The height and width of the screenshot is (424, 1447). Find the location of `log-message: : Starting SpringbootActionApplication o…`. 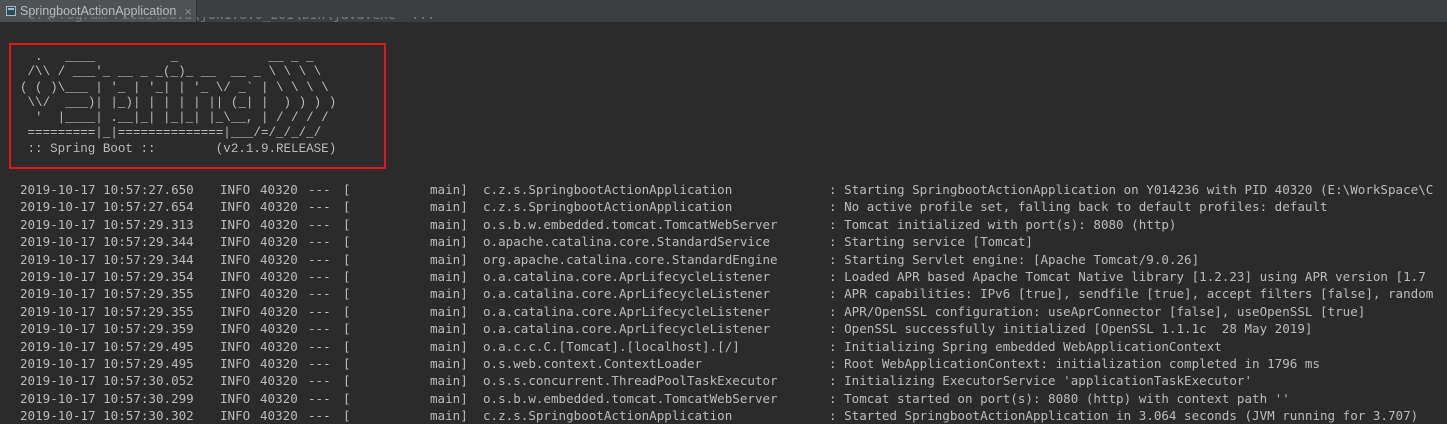

log-message: : Starting SpringbootActionApplication o… is located at coordinates (1131, 189).